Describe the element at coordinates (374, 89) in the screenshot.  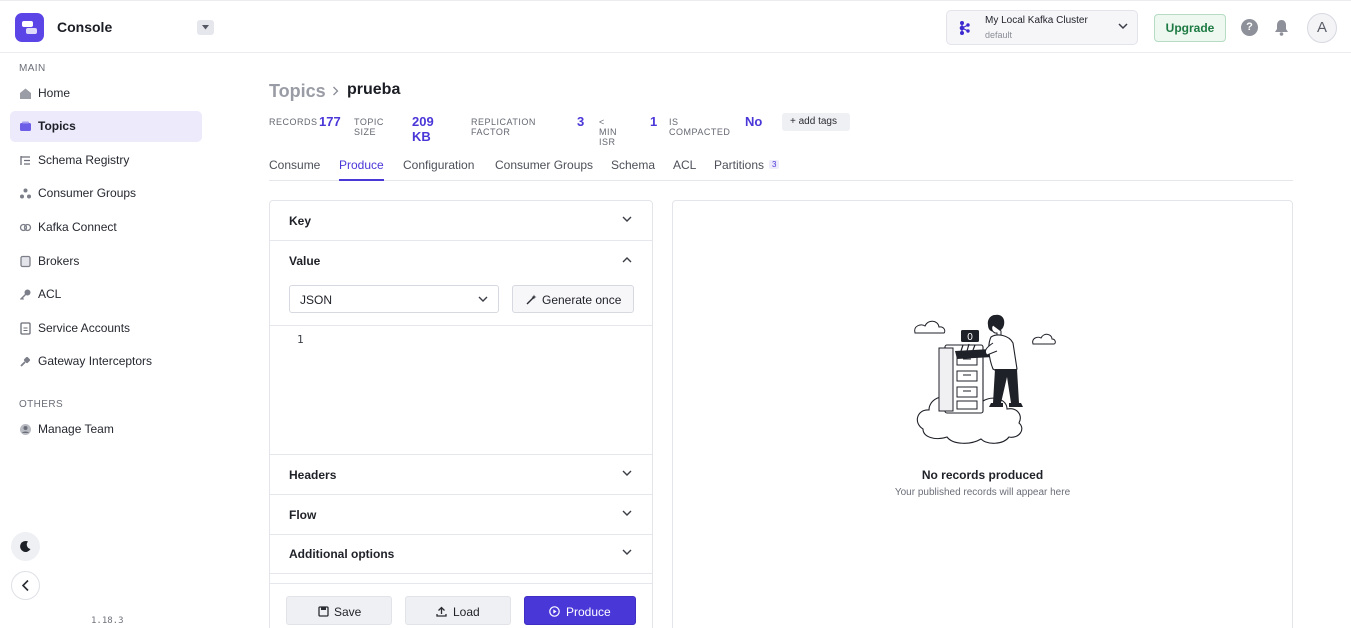
I see `page-title: prueba` at that location.